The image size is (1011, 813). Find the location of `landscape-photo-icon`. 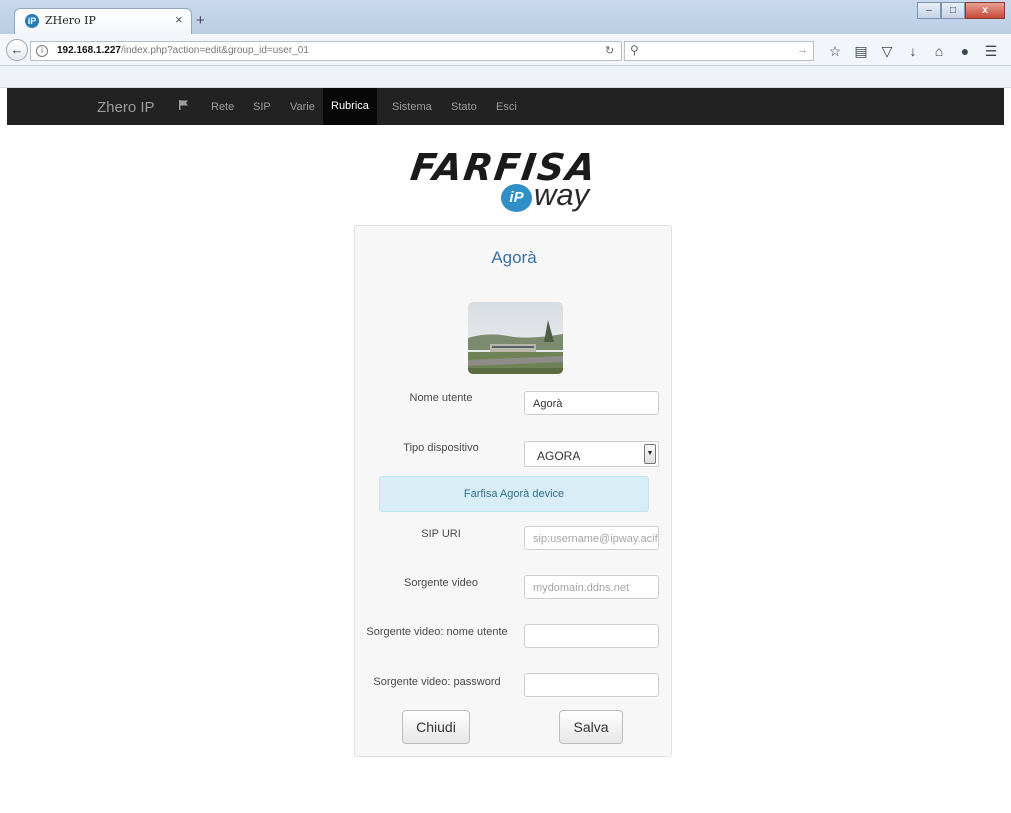

landscape-photo-icon is located at coordinates (515, 338).